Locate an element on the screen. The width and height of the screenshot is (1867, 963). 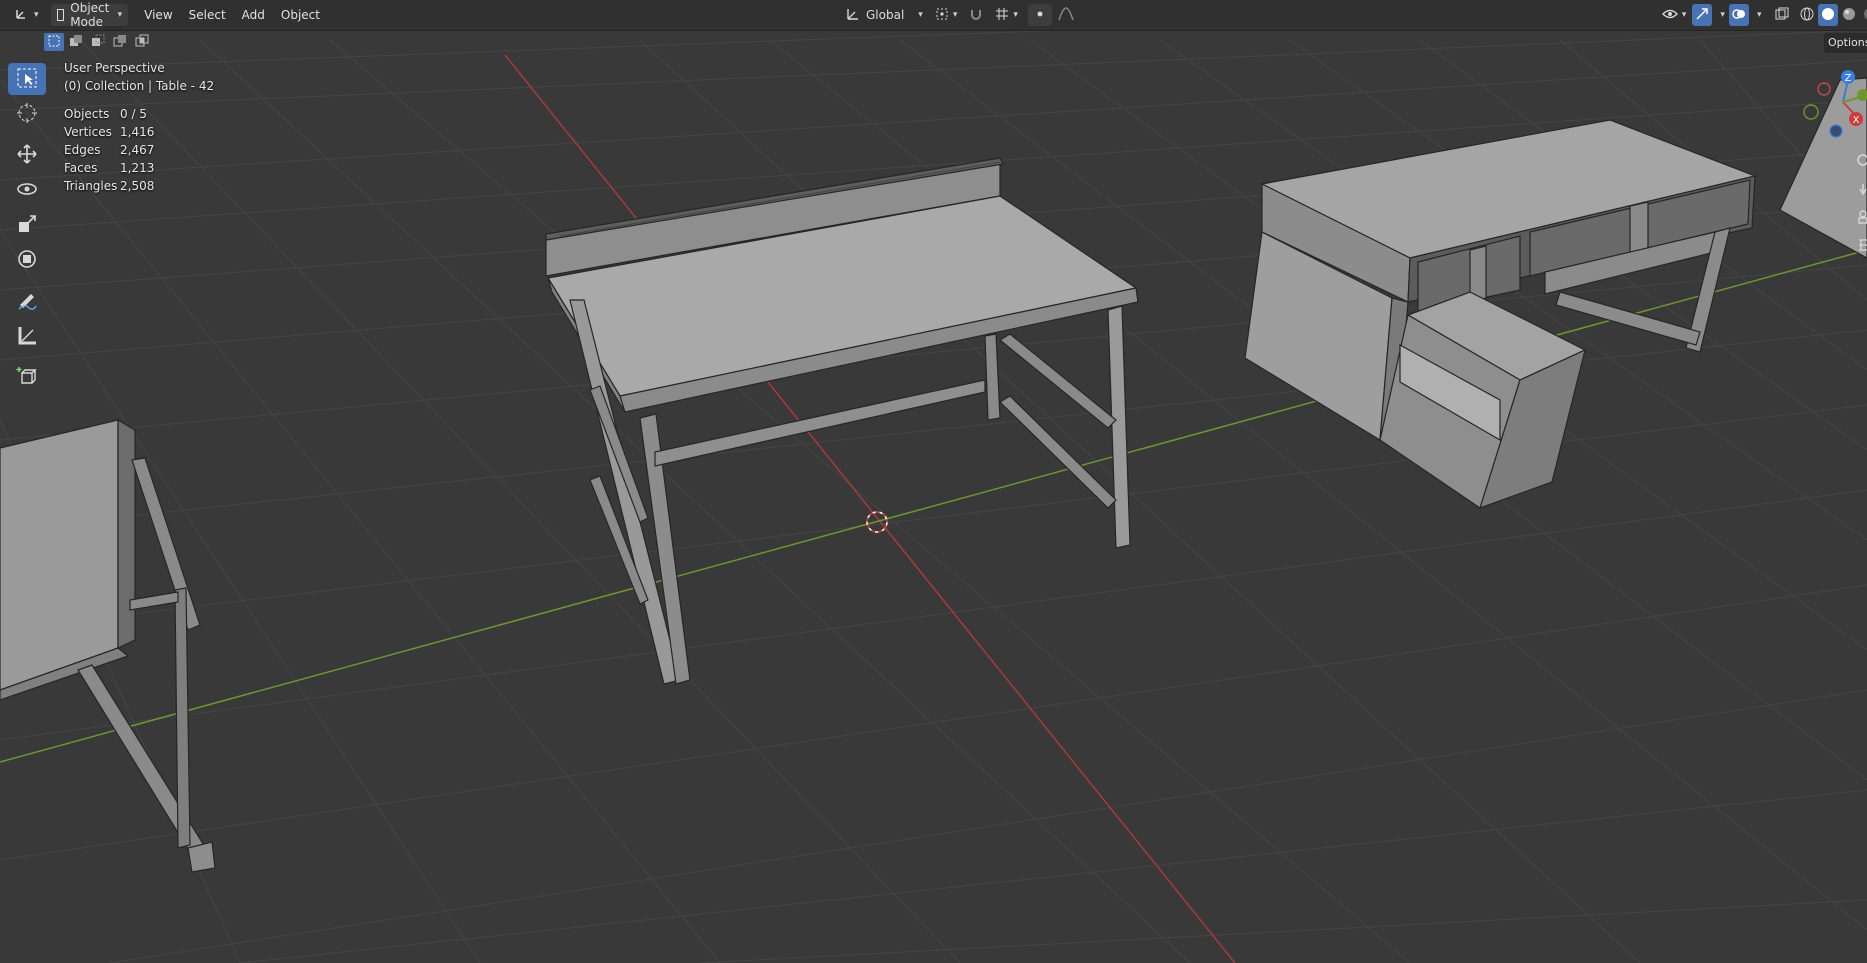
stat-row: Triangles 2,508 is located at coordinates (139, 188).